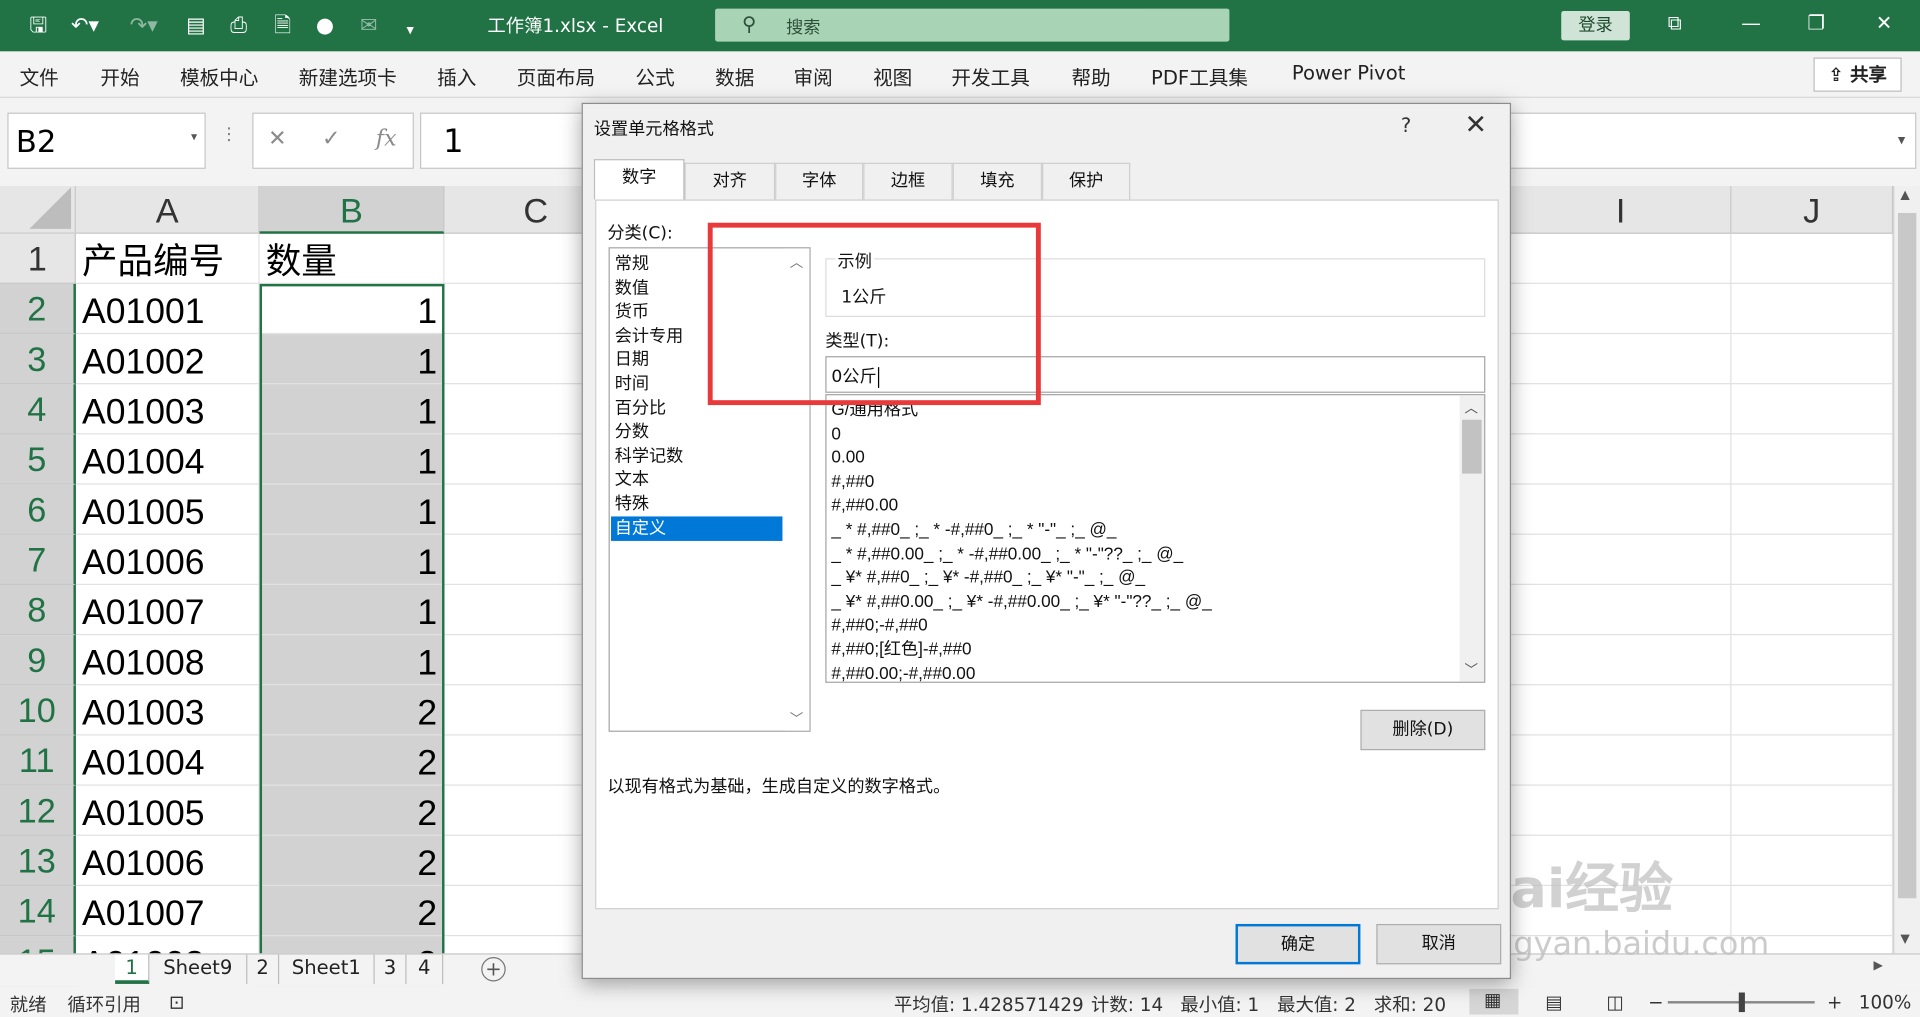  Describe the element at coordinates (709, 489) in the screenshot. I see `category-list: 常规 数值 货币 会计专用 日期 时间 百分比 分数 科学记数 文本 特殊 自定义 ︿ ﹀` at that location.